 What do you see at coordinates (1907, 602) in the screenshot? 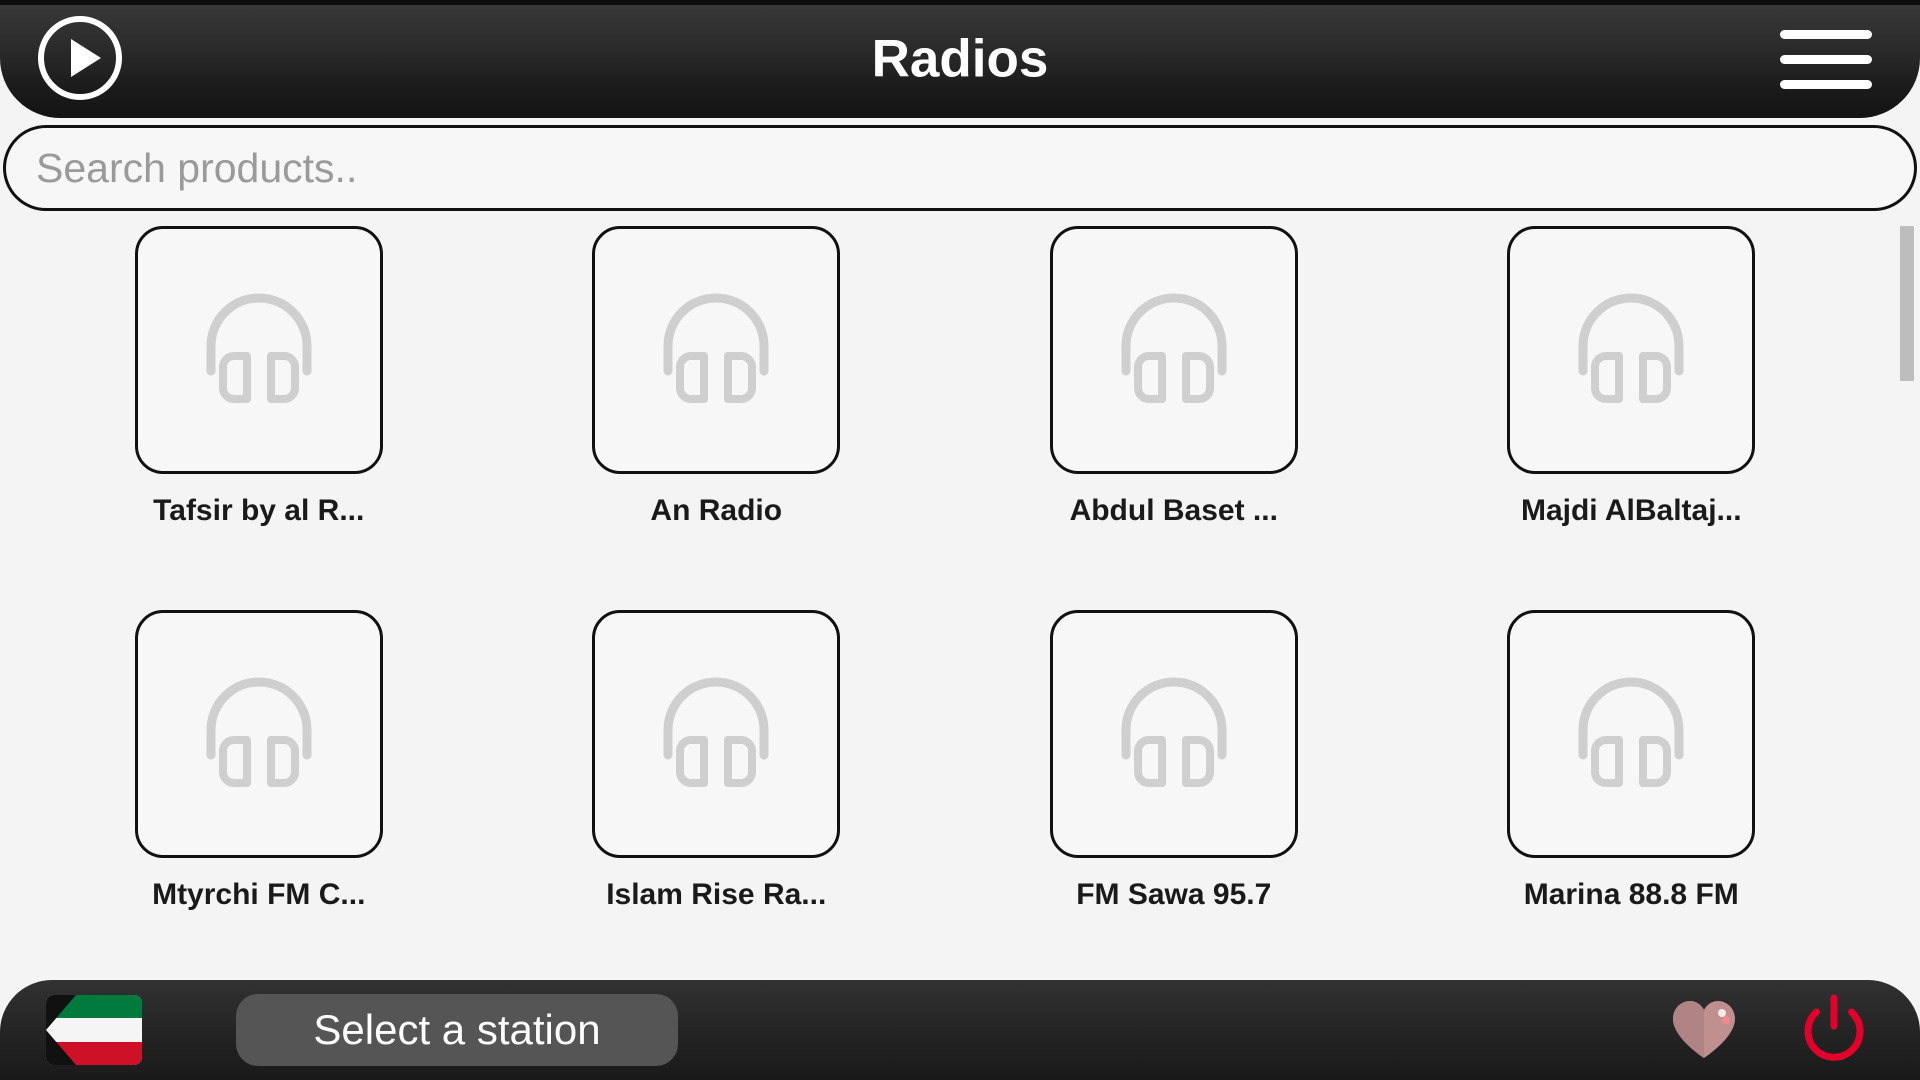
I see `vertical-scrollbar-track` at bounding box center [1907, 602].